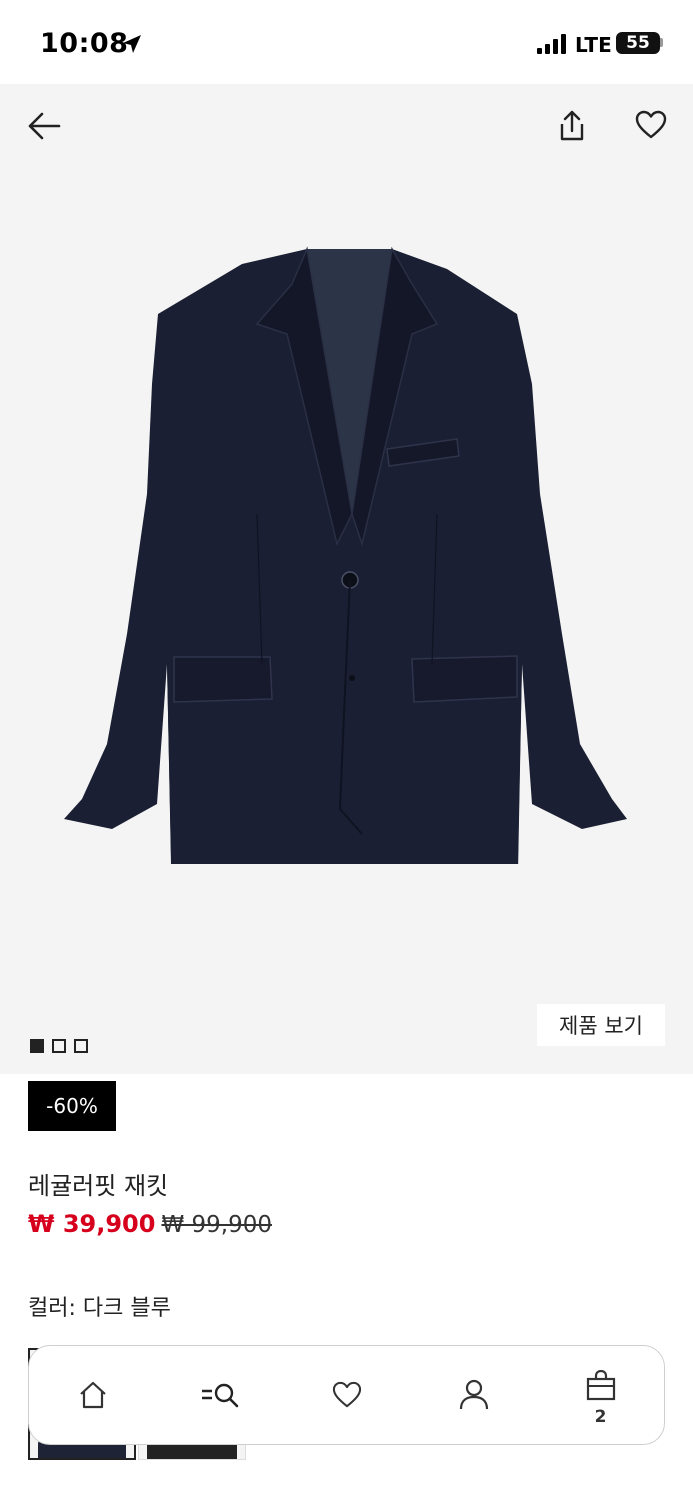 The image size is (693, 1500). I want to click on nav-cart: 2, so click(601, 1395).